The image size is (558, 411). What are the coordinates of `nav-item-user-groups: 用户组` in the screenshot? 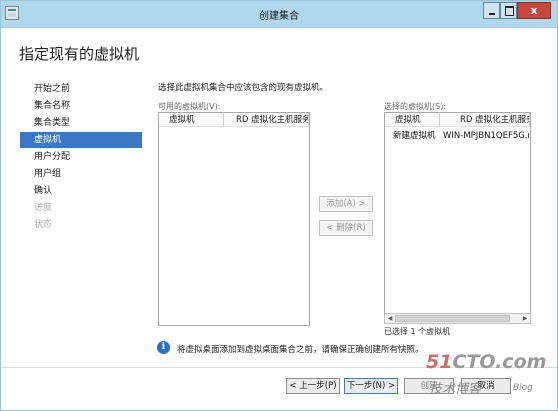 It's located at (81, 174).